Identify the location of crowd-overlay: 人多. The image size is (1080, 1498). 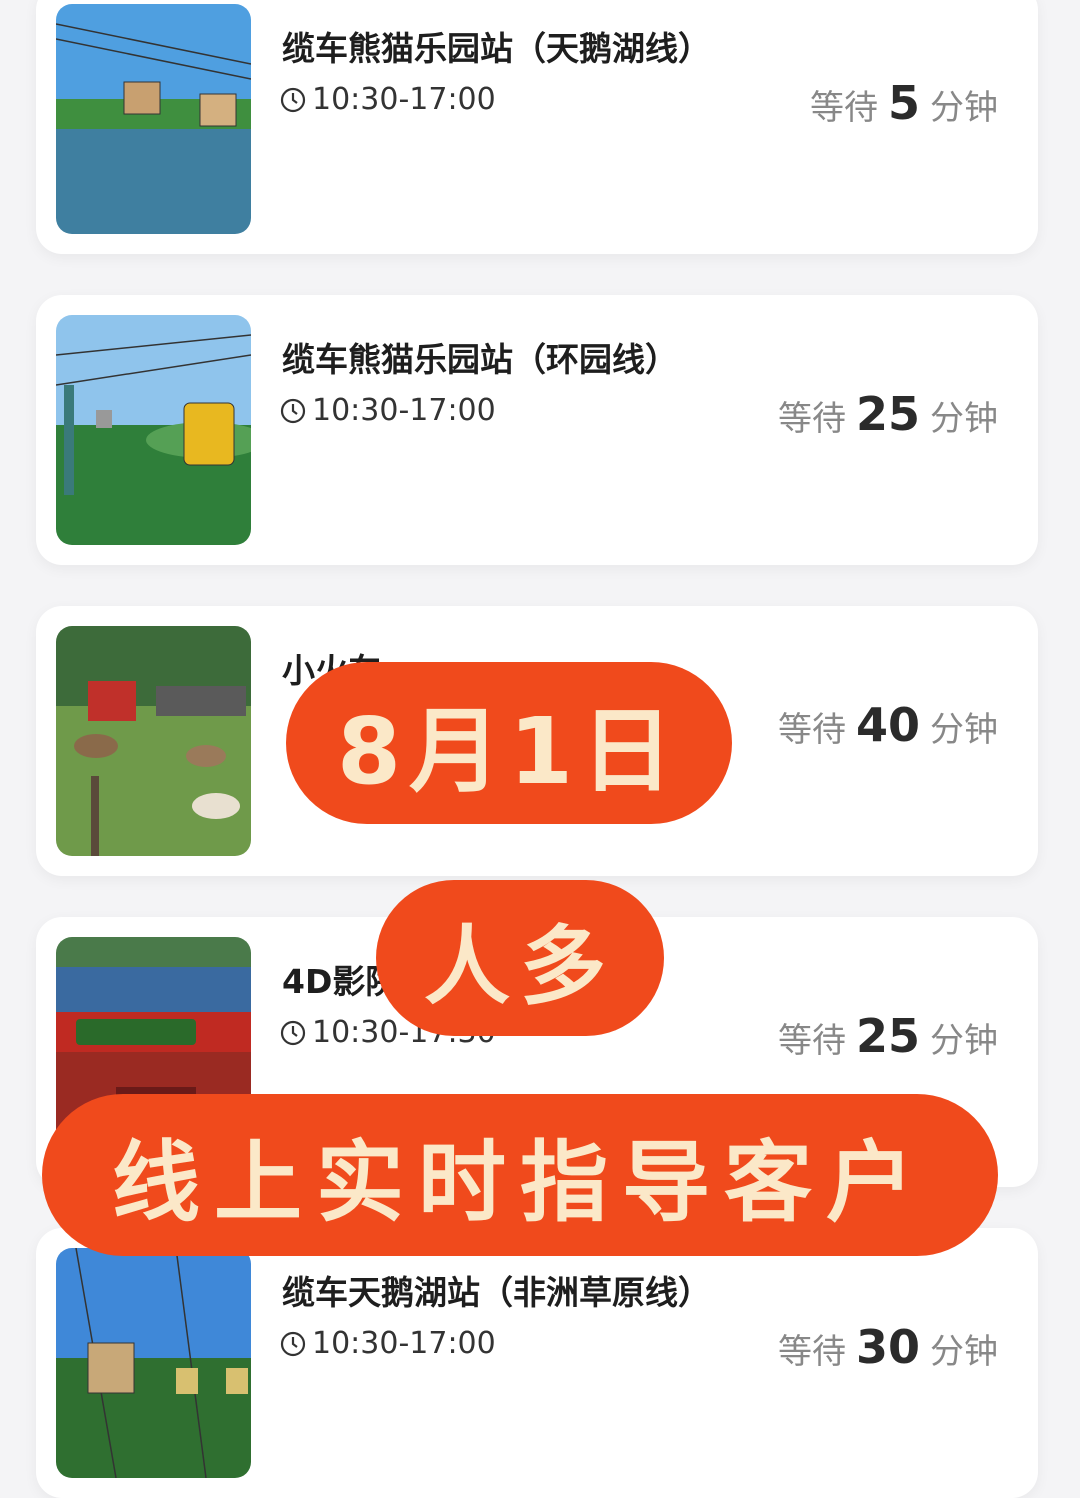
(520, 958).